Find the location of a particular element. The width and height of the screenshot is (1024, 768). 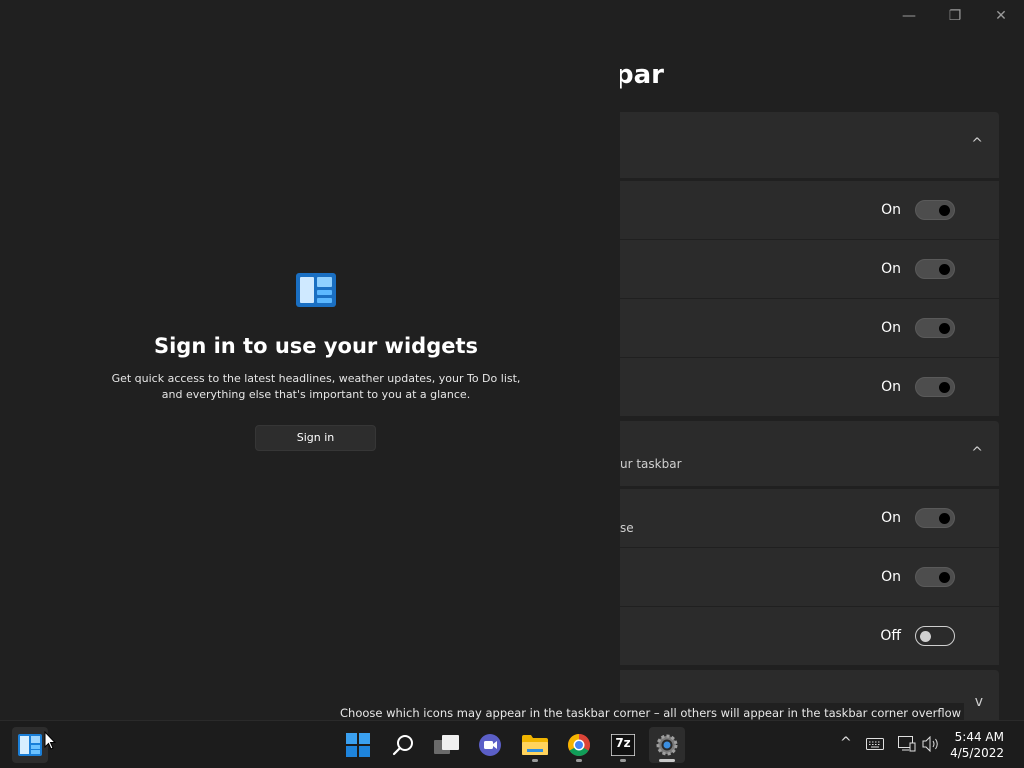

minimize-button: — is located at coordinates (909, 16).